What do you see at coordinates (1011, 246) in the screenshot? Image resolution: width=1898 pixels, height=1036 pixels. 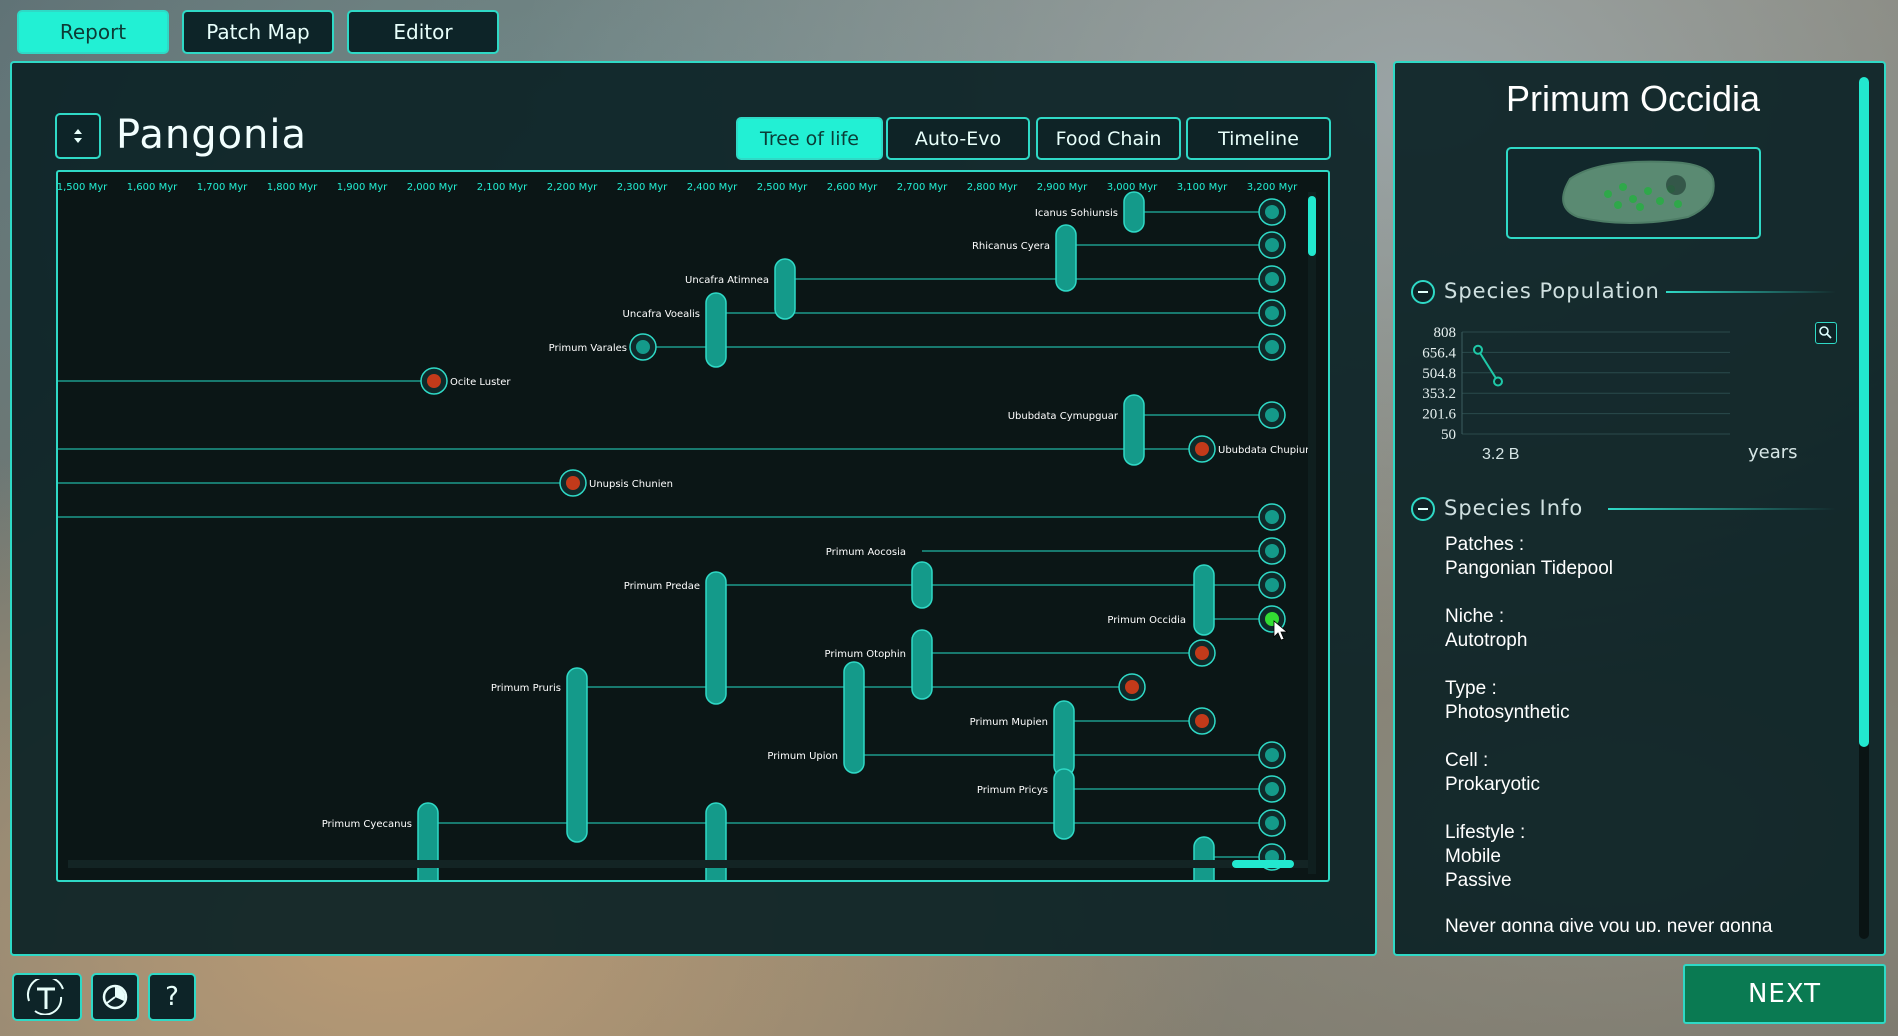 I see `species-label: Rhicanus Cyera` at bounding box center [1011, 246].